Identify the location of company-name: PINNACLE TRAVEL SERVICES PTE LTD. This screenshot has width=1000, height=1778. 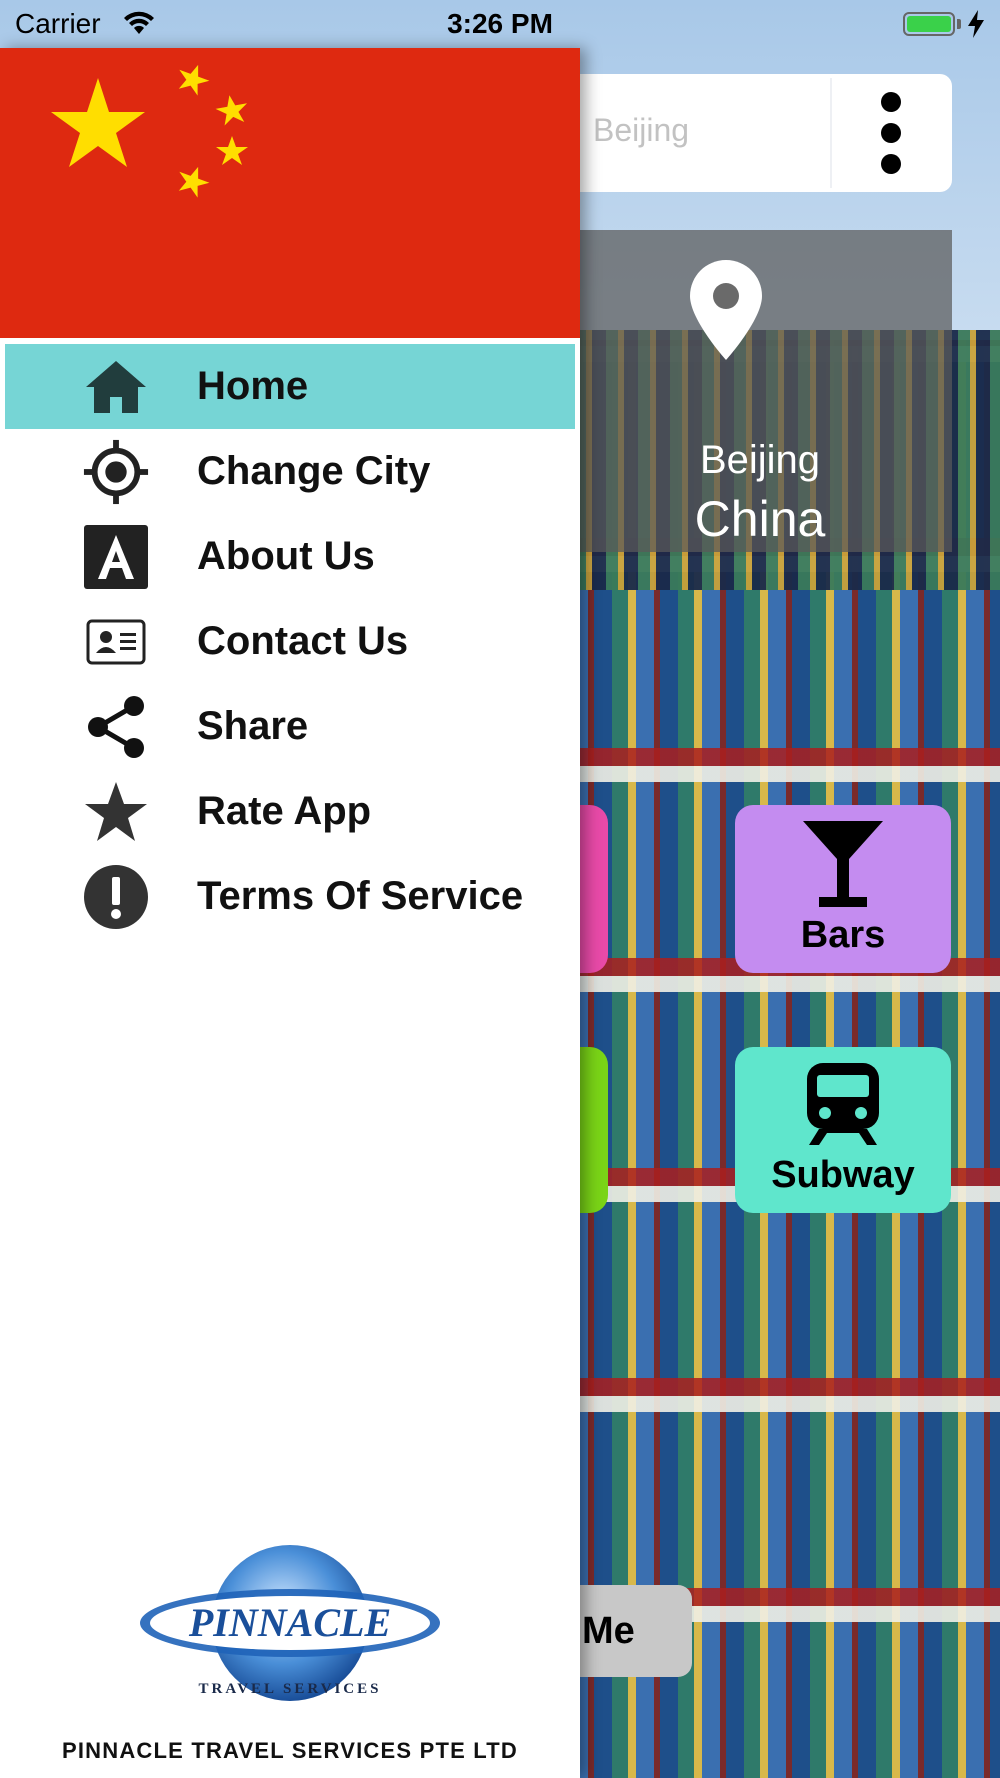
(290, 1750).